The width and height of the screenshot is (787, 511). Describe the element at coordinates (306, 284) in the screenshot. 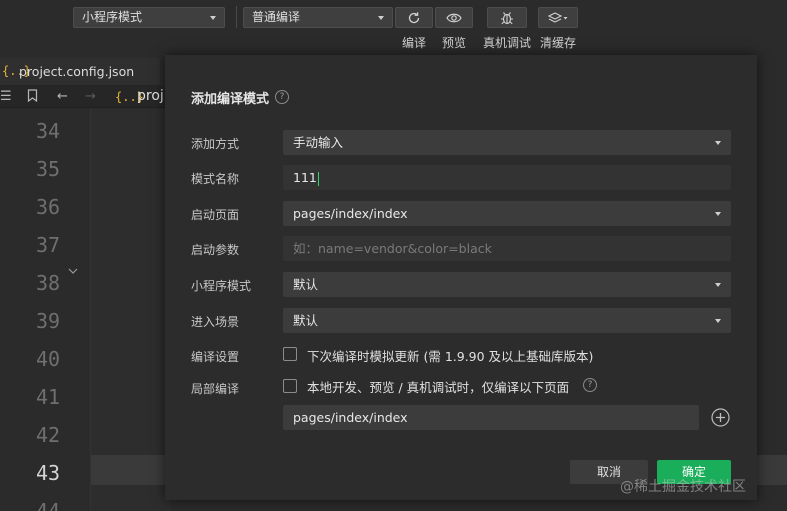

I see `mini-mode-value: 默认` at that location.